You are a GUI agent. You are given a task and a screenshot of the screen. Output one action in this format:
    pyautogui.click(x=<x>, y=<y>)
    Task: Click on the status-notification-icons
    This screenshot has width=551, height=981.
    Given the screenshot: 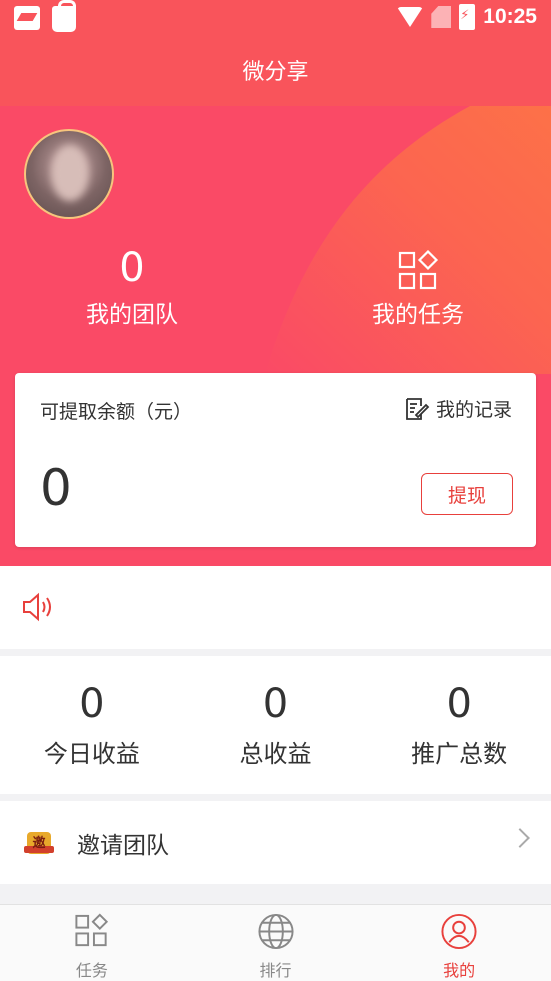 What is the action you would take?
    pyautogui.click(x=45, y=16)
    